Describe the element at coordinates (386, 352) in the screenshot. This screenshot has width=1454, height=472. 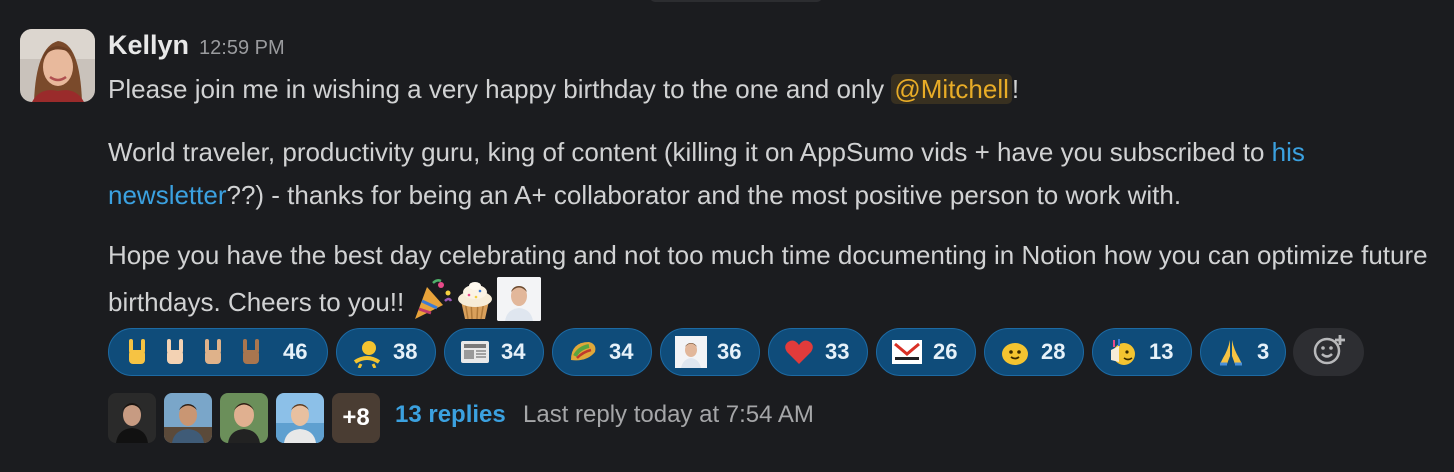
I see `reaction-dancing: 38` at that location.